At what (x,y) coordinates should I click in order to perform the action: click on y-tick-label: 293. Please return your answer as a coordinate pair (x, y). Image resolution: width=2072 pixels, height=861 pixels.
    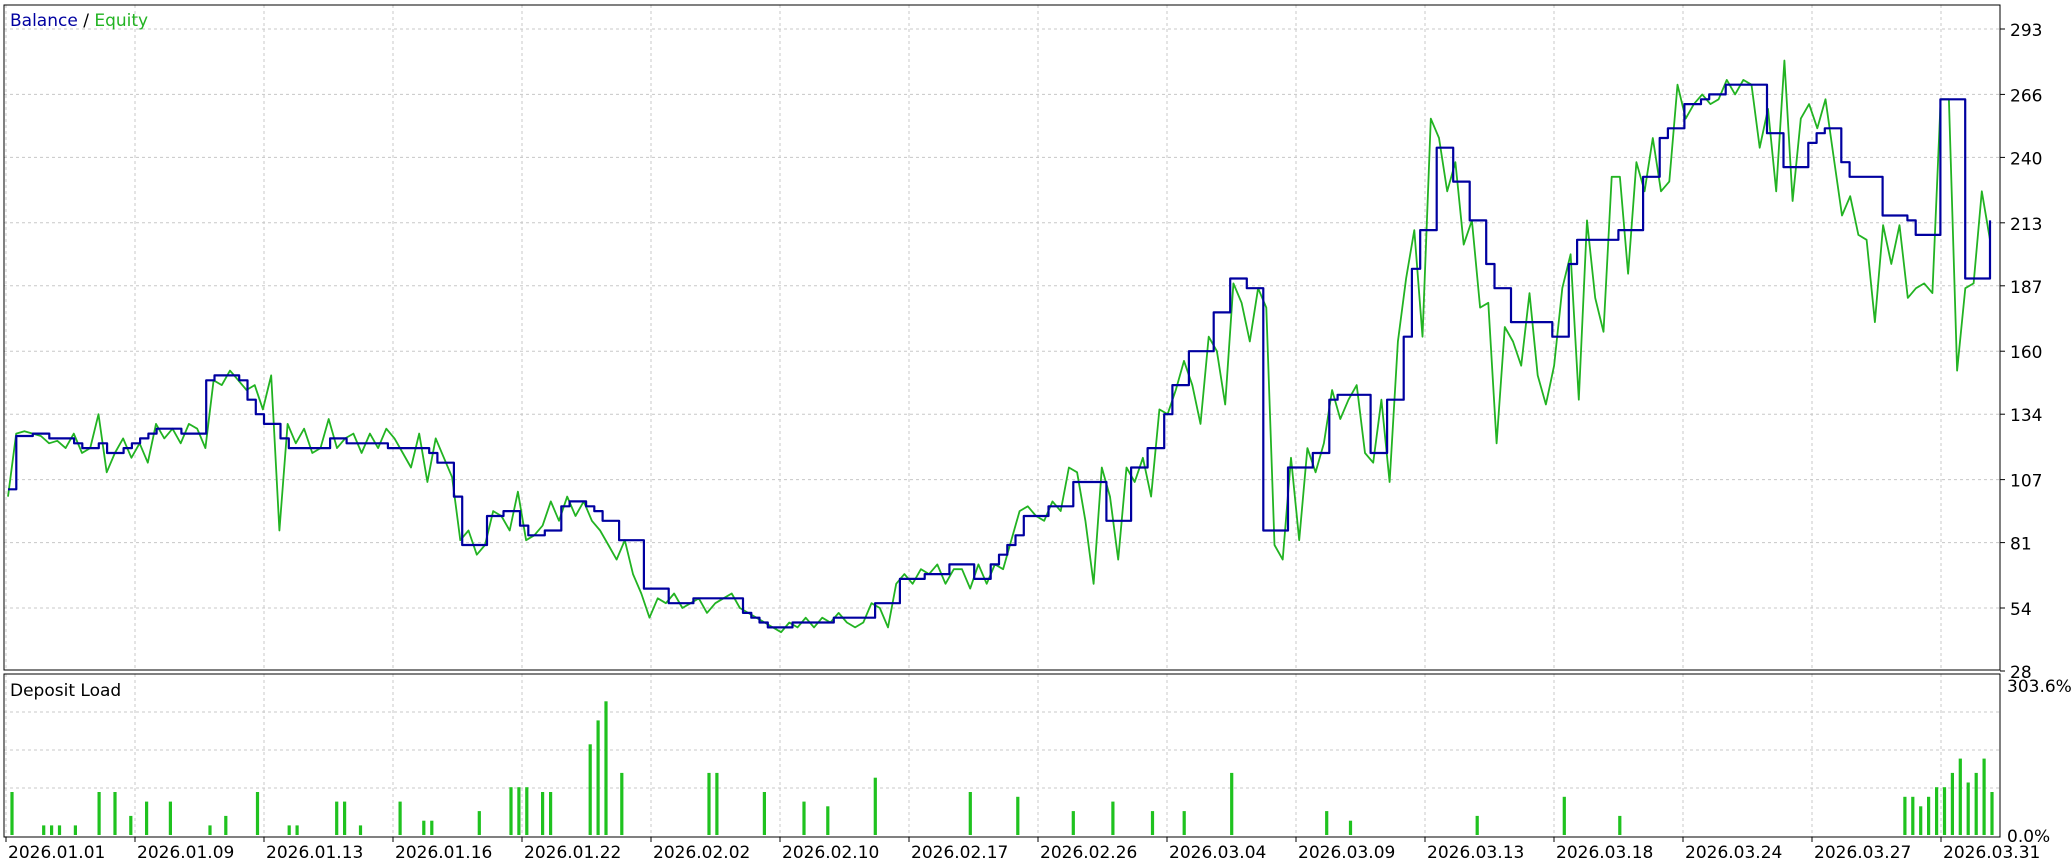
    Looking at the image, I should click on (2026, 31).